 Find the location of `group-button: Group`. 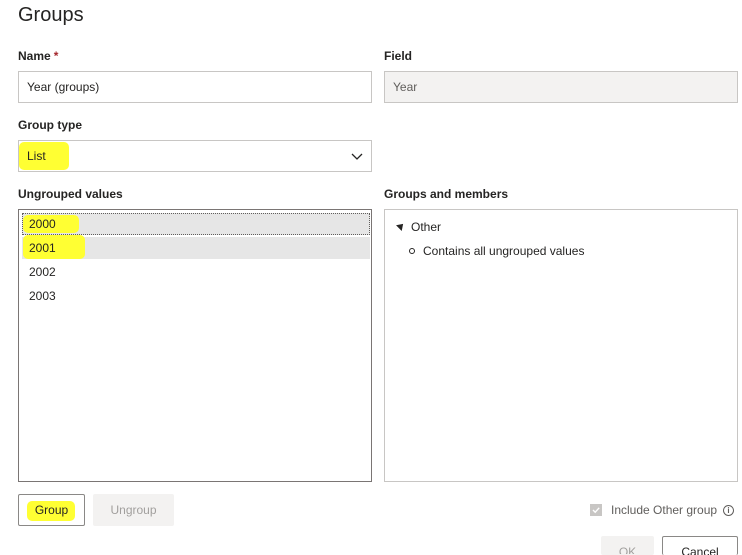

group-button: Group is located at coordinates (51, 510).